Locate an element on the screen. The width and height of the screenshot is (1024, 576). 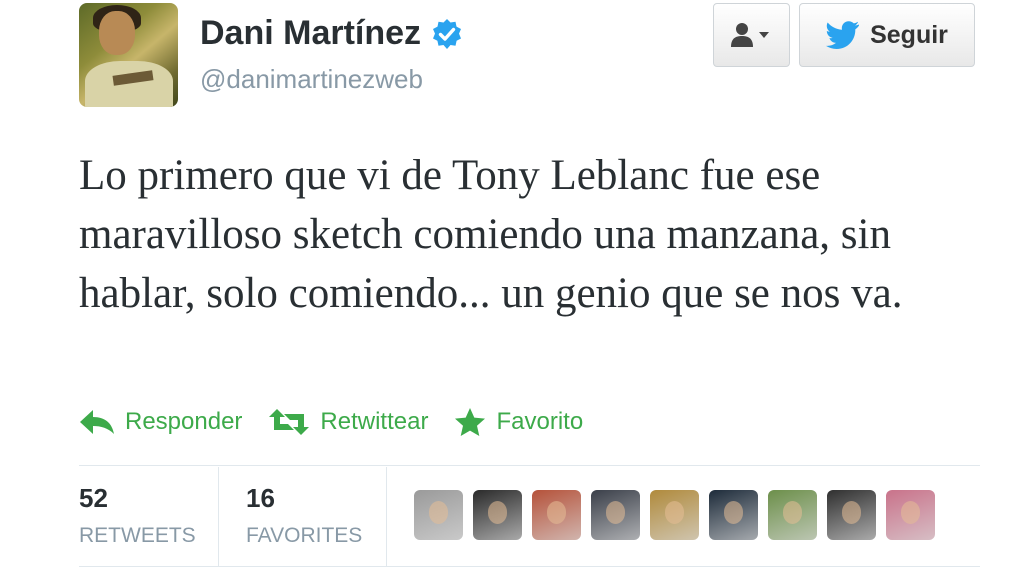
tweet-actions: Responder Retwittear Favorito is located at coordinates (344, 422).